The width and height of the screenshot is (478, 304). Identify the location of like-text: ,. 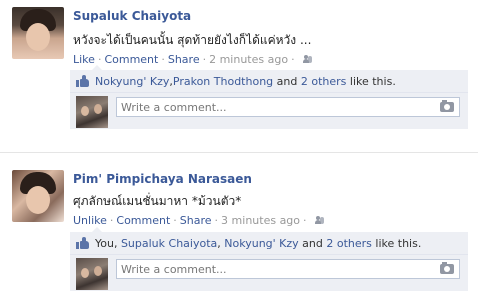
(221, 243).